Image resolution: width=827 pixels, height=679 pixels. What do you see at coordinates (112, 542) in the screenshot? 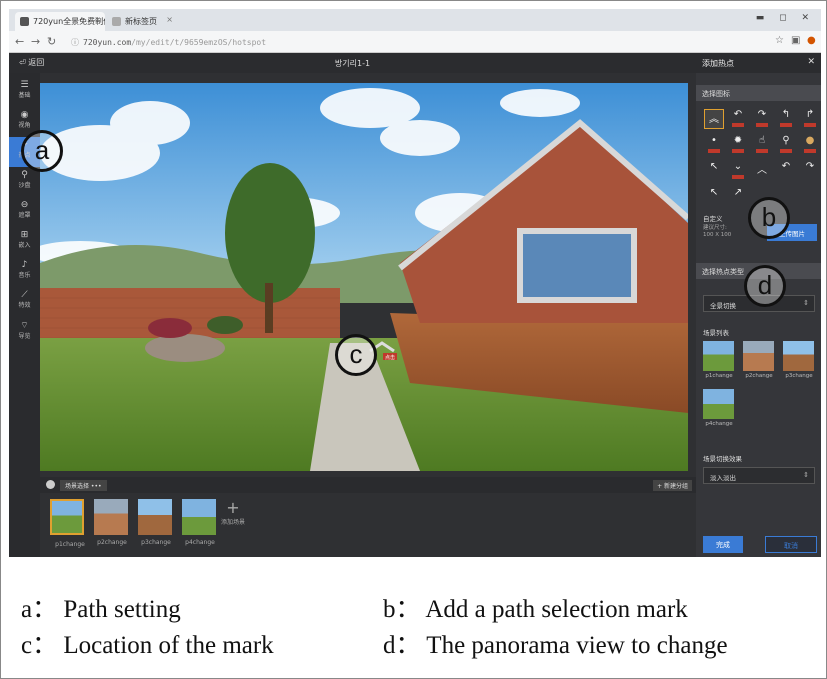
I see `scene-thumb-label: p2change` at bounding box center [112, 542].